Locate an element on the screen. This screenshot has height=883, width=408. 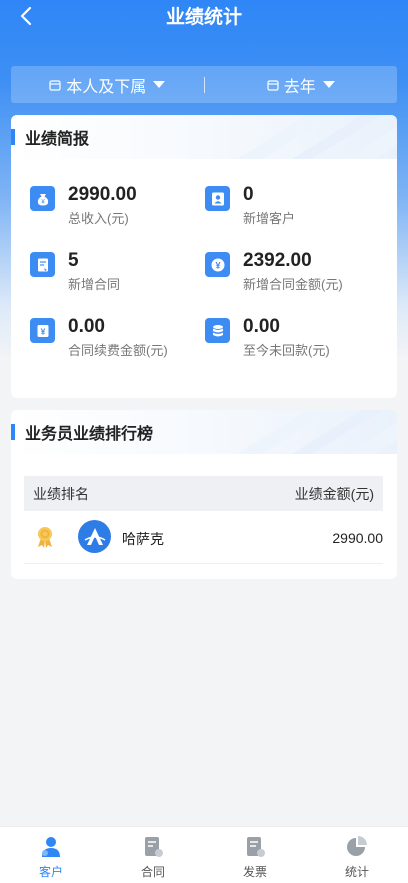
avatar is located at coordinates (94, 536).